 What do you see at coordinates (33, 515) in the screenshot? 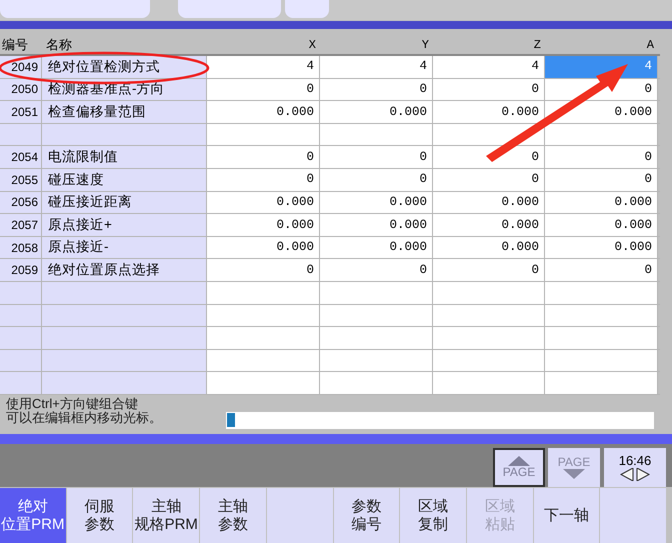
I see `softkey: 绝对 位置PRM` at bounding box center [33, 515].